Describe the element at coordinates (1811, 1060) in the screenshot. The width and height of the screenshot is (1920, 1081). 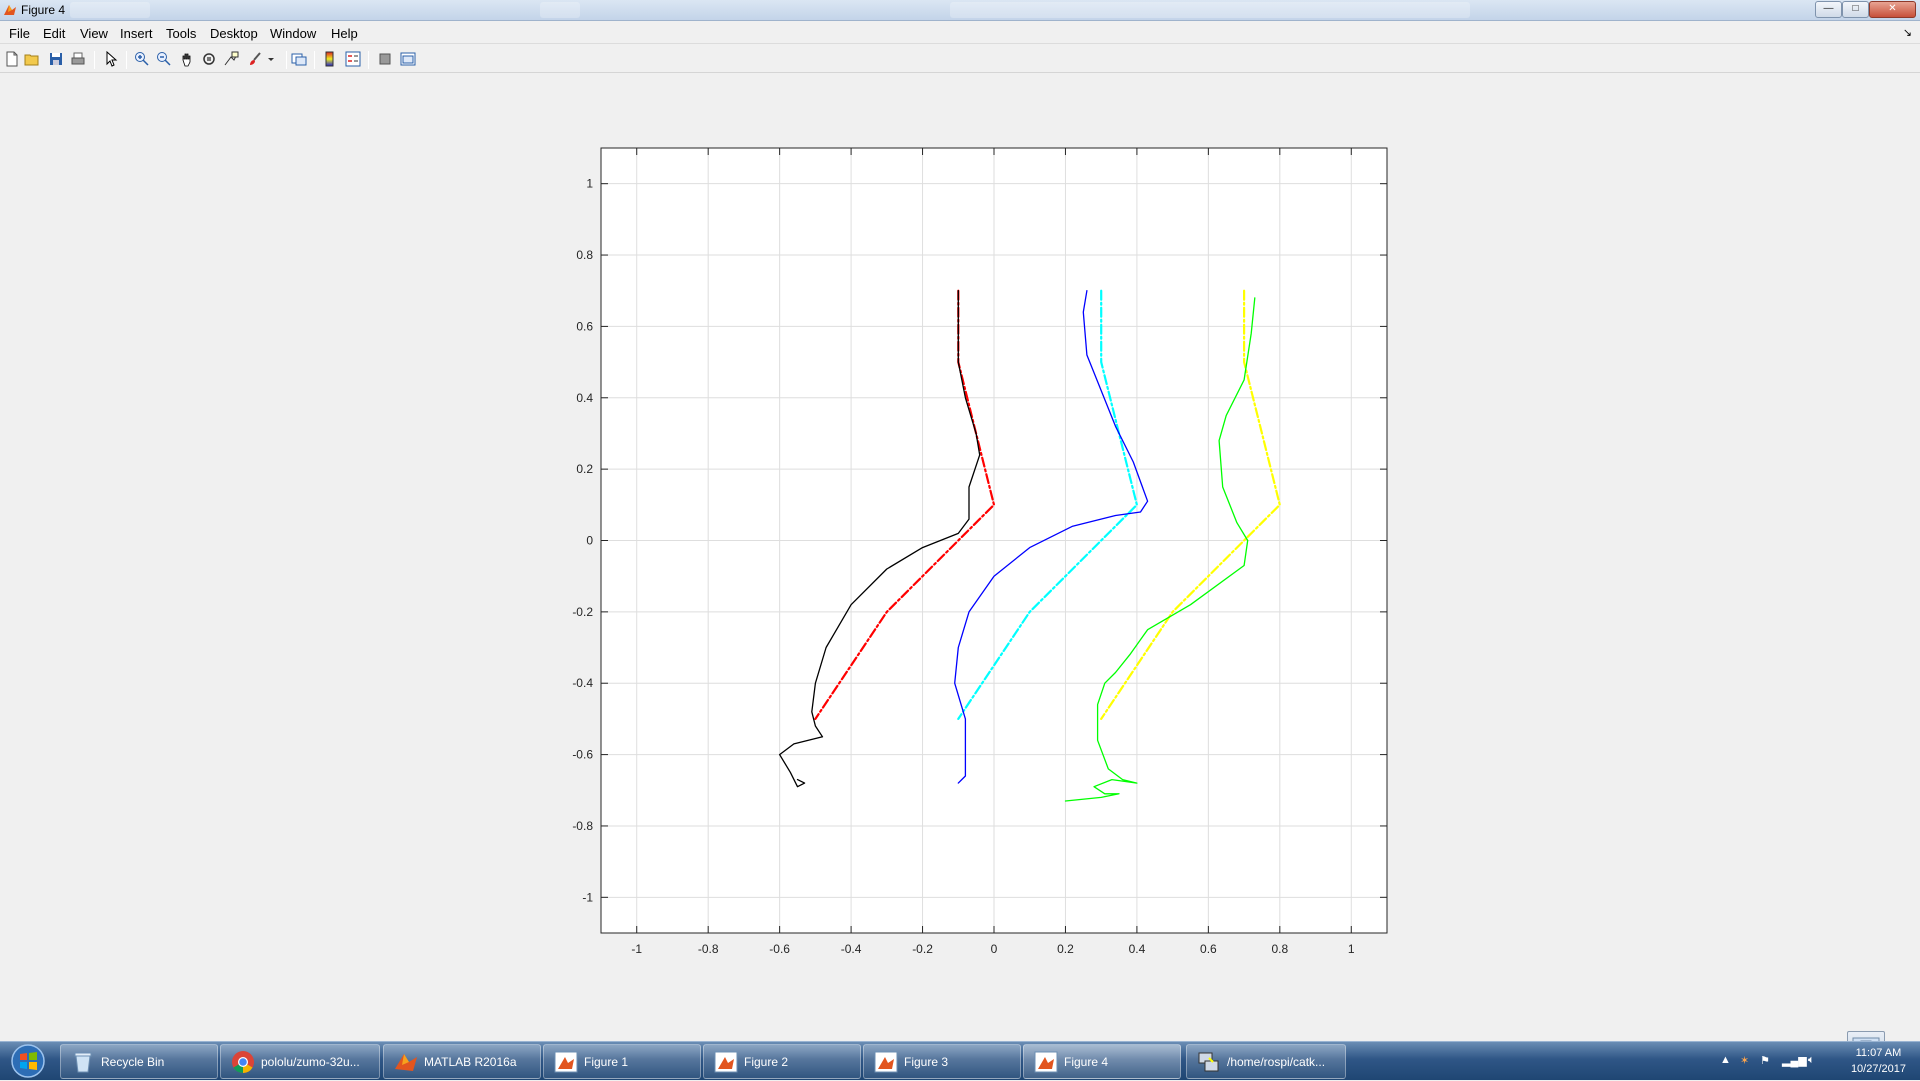
I see `volume-icon: 🔈︎` at that location.